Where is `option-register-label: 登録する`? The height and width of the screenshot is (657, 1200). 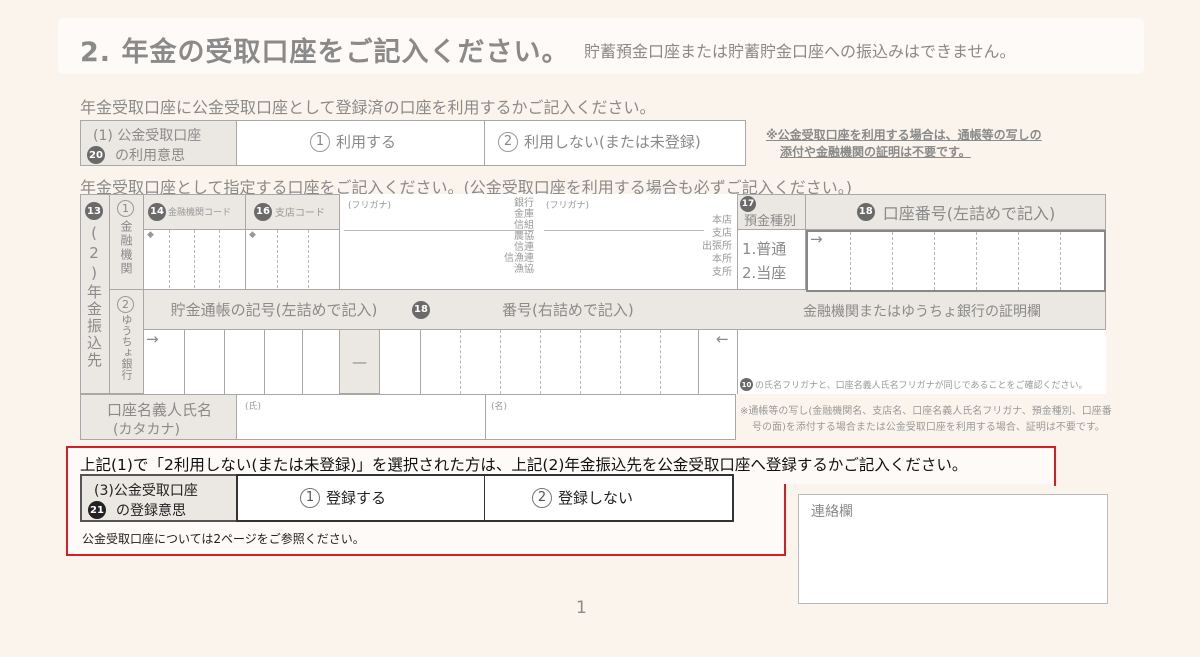
option-register-label: 登録する is located at coordinates (356, 498).